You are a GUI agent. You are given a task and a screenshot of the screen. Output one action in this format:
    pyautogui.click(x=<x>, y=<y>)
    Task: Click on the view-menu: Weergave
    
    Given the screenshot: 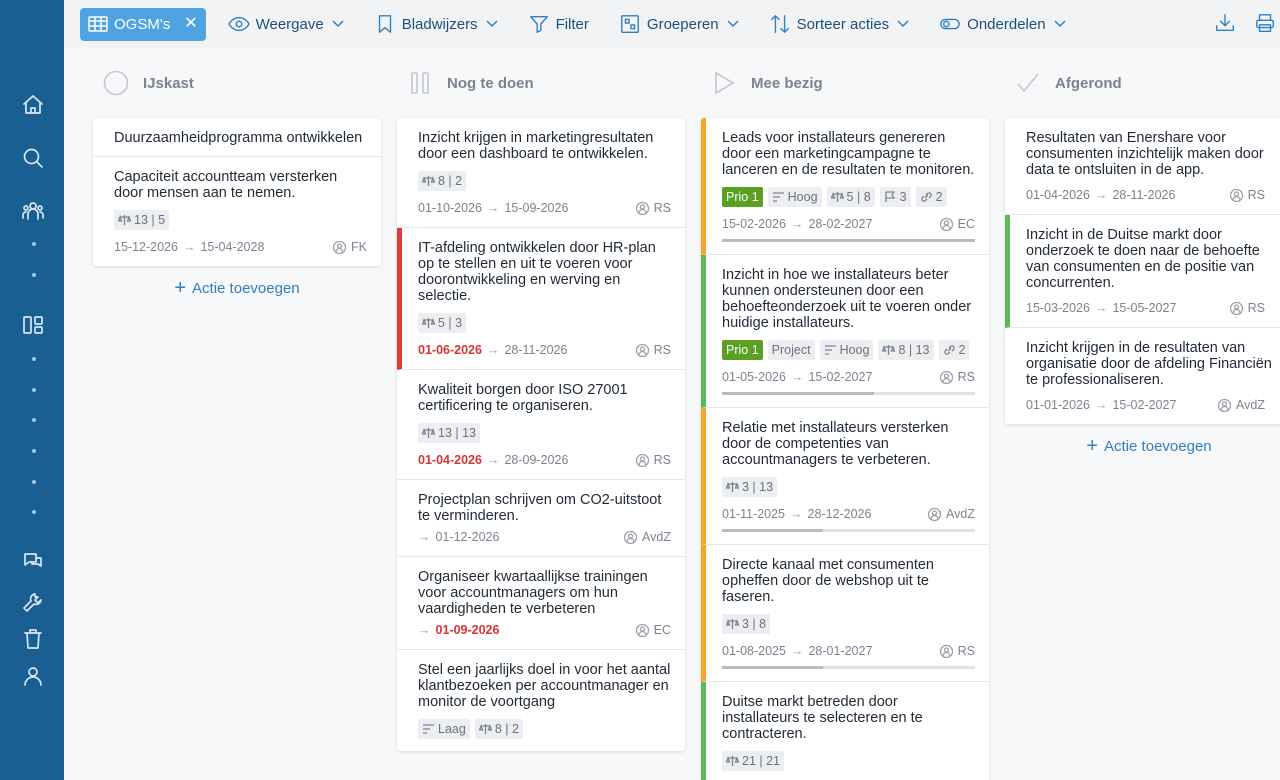 What is the action you would take?
    pyautogui.click(x=285, y=24)
    